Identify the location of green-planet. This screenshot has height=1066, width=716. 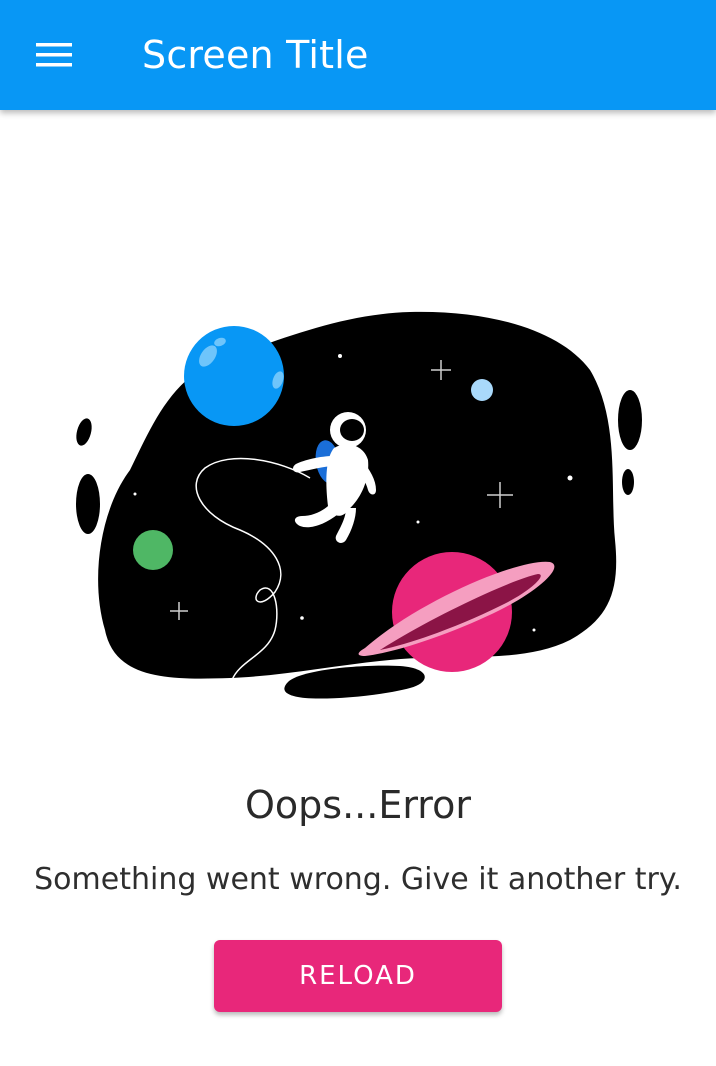
(153, 550).